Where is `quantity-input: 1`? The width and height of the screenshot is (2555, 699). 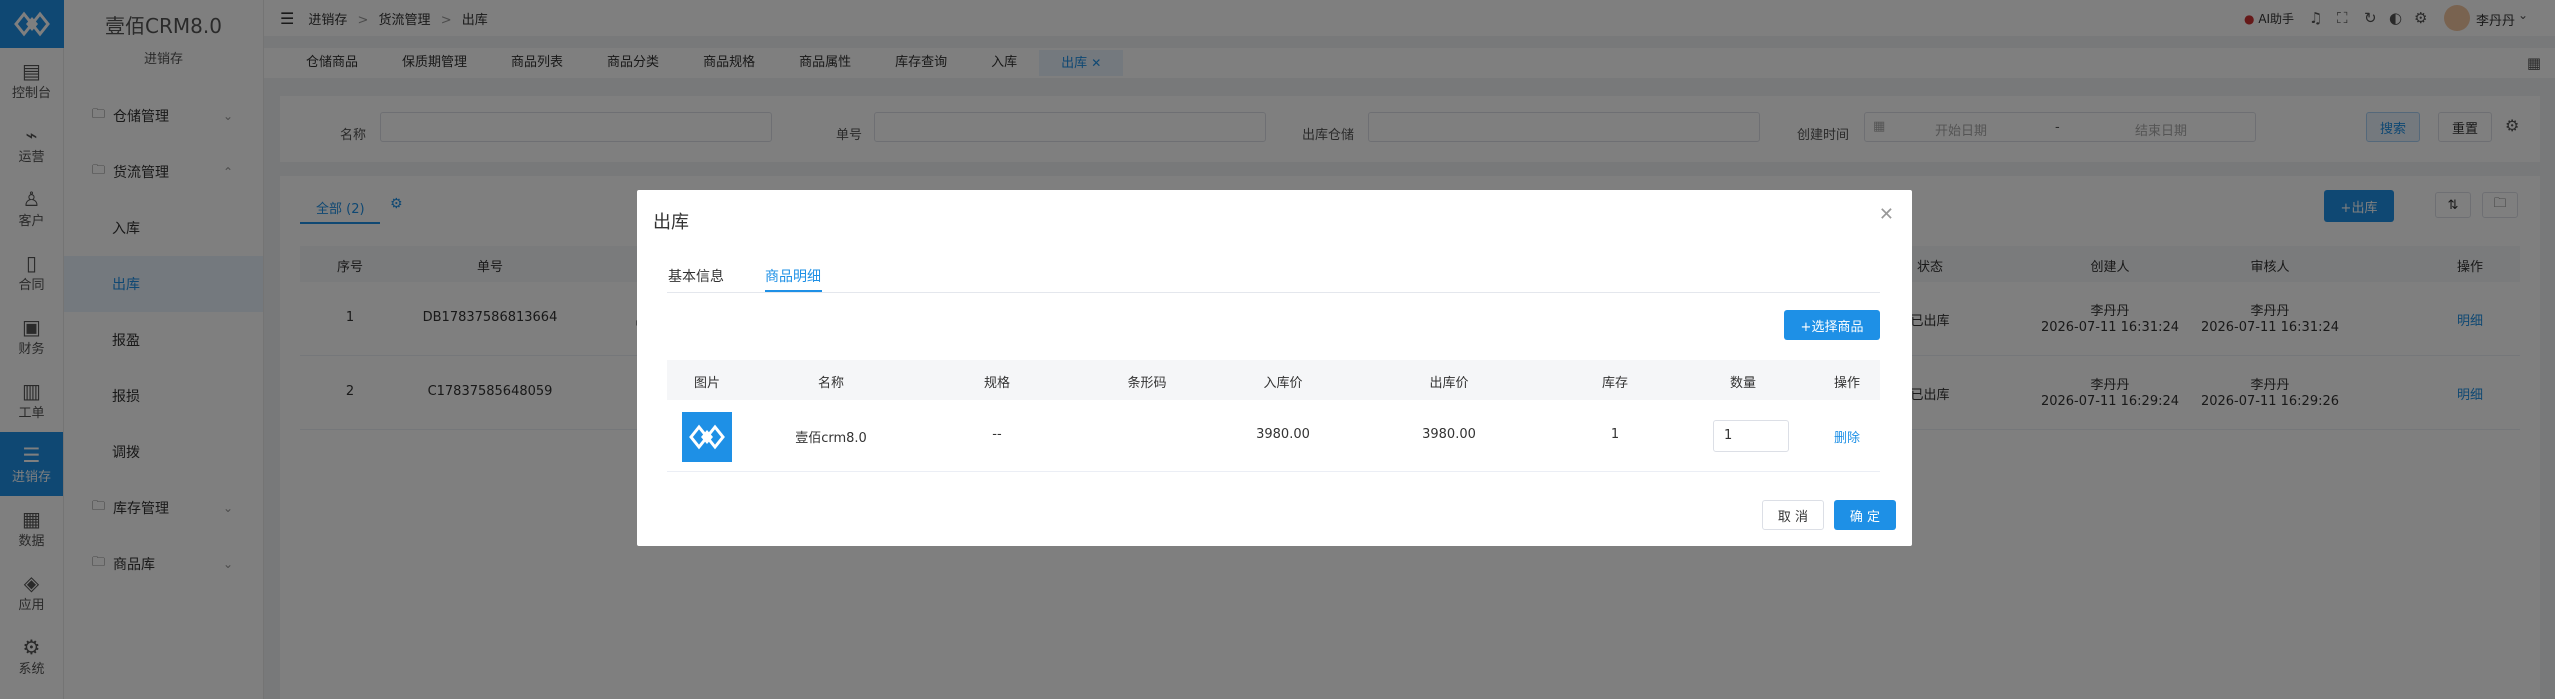
quantity-input: 1 is located at coordinates (1751, 436).